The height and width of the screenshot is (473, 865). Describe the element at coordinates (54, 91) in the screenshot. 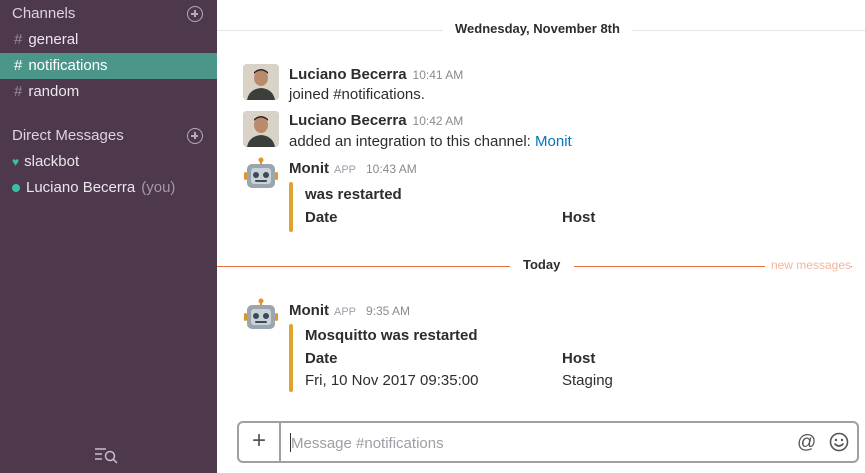

I see `channel-name: random` at that location.